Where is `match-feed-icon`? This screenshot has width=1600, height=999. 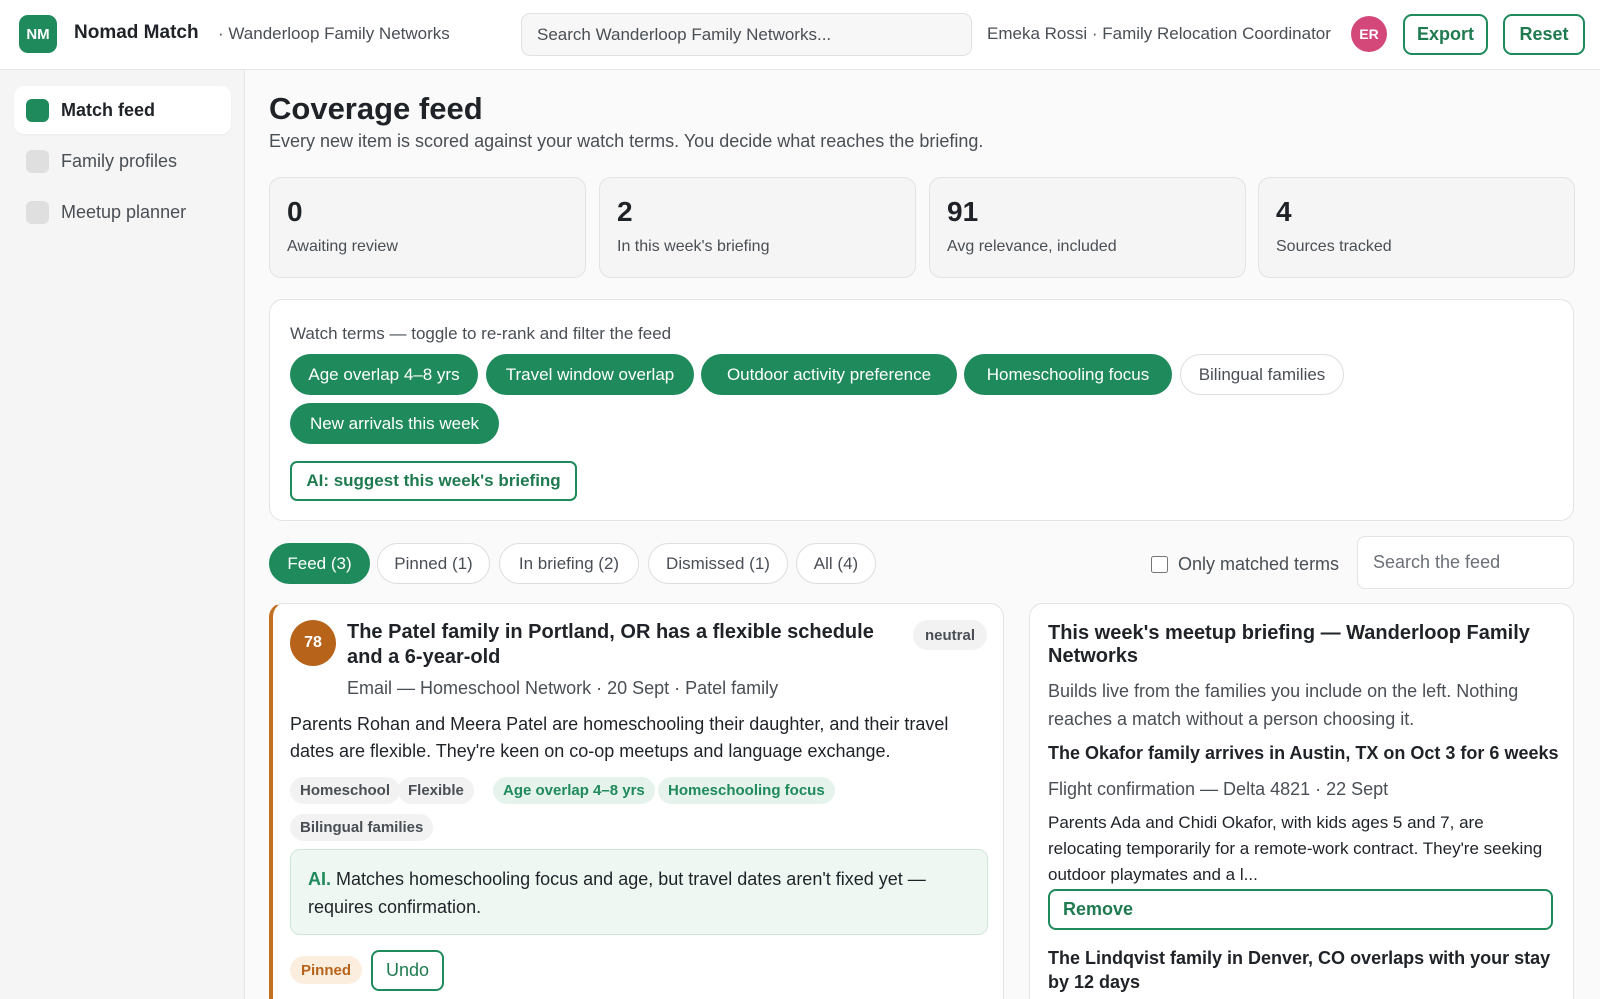 match-feed-icon is located at coordinates (37, 110).